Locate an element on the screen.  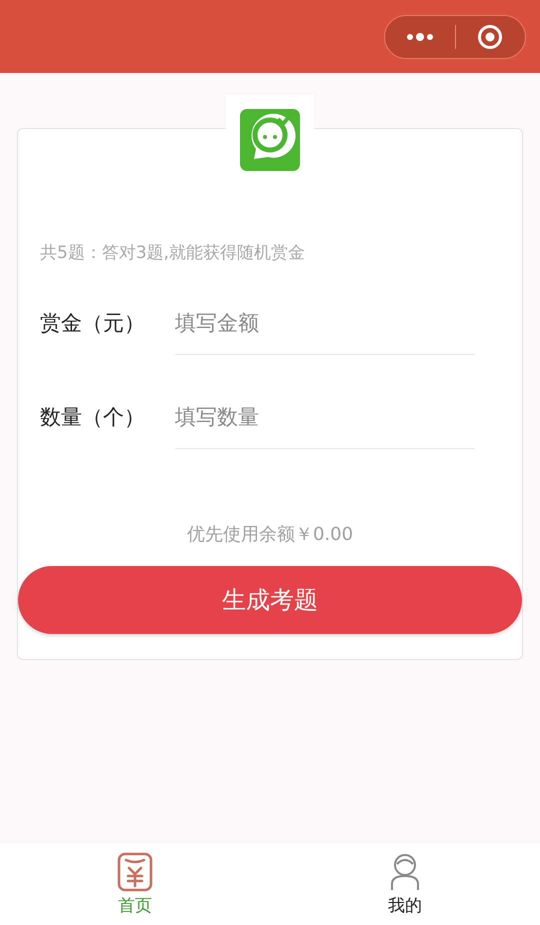
field-label: 赏金（元） is located at coordinates (92, 323).